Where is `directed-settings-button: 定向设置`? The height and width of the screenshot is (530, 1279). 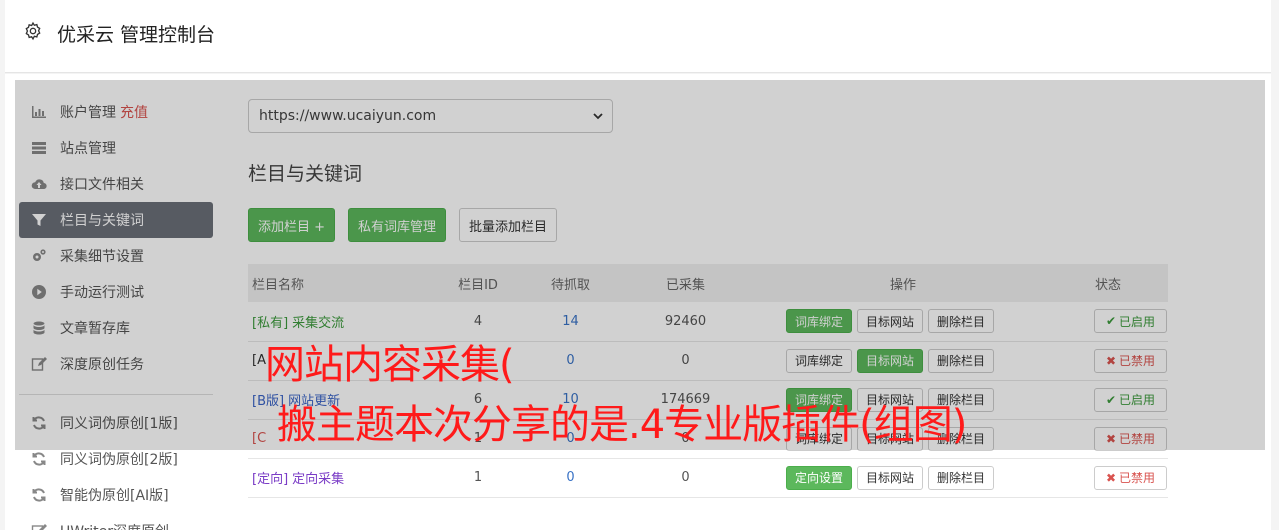 directed-settings-button: 定向设置 is located at coordinates (819, 477).